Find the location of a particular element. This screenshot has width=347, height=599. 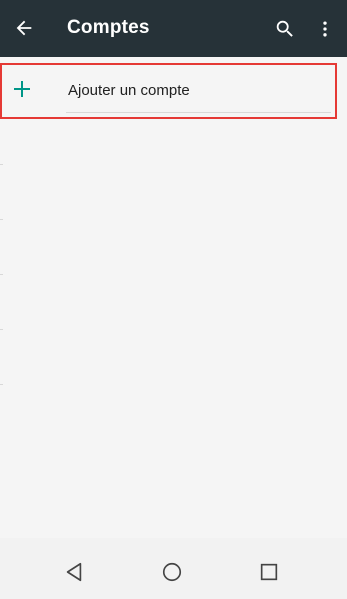

add-account-item: Ajouter un compte is located at coordinates (168, 91).